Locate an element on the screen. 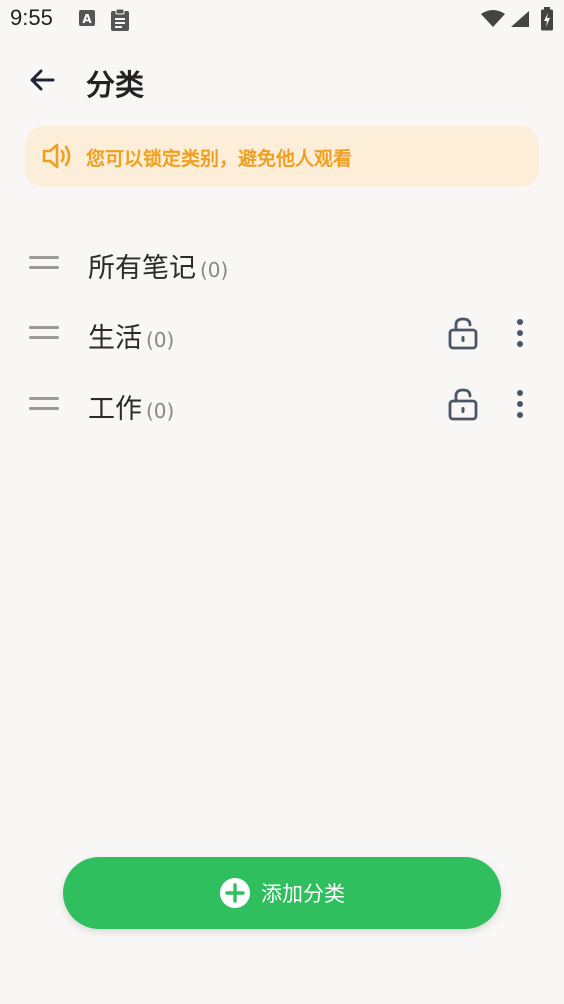 This screenshot has width=564, height=1004. add-category-button: 添加分类 is located at coordinates (282, 893).